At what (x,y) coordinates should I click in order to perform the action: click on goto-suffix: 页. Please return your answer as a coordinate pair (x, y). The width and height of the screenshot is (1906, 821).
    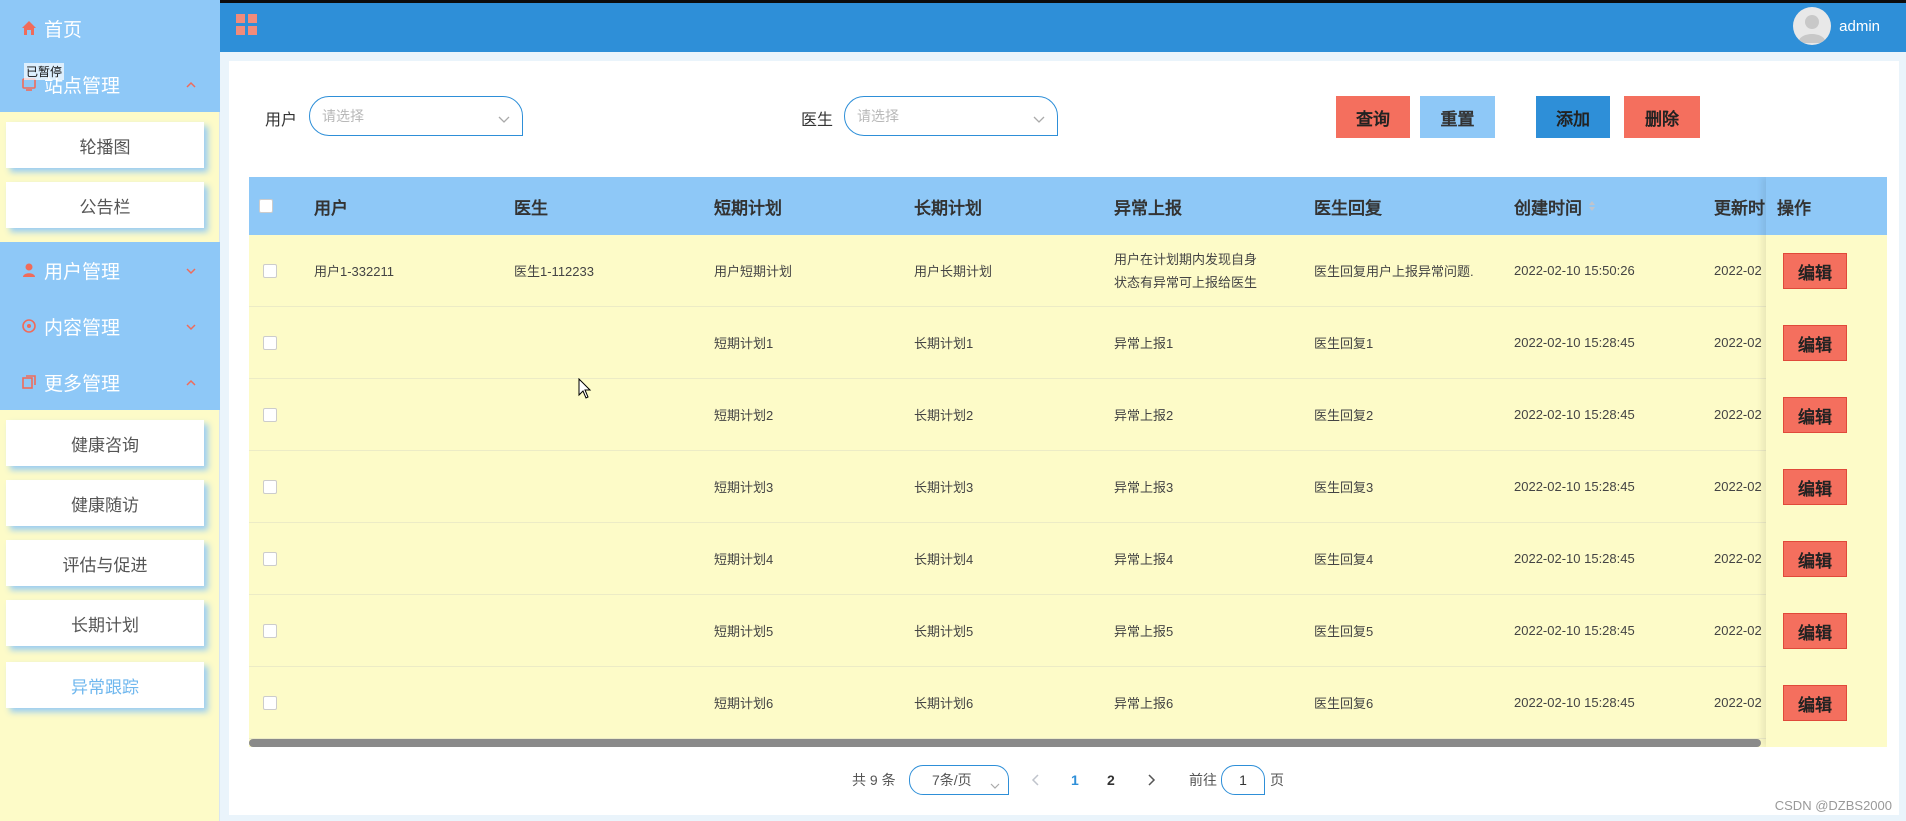
    Looking at the image, I should click on (1277, 780).